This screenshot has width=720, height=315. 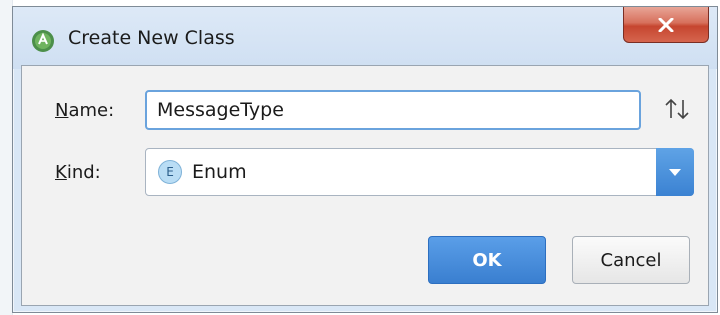 I want to click on name-label: Name:, so click(x=85, y=110).